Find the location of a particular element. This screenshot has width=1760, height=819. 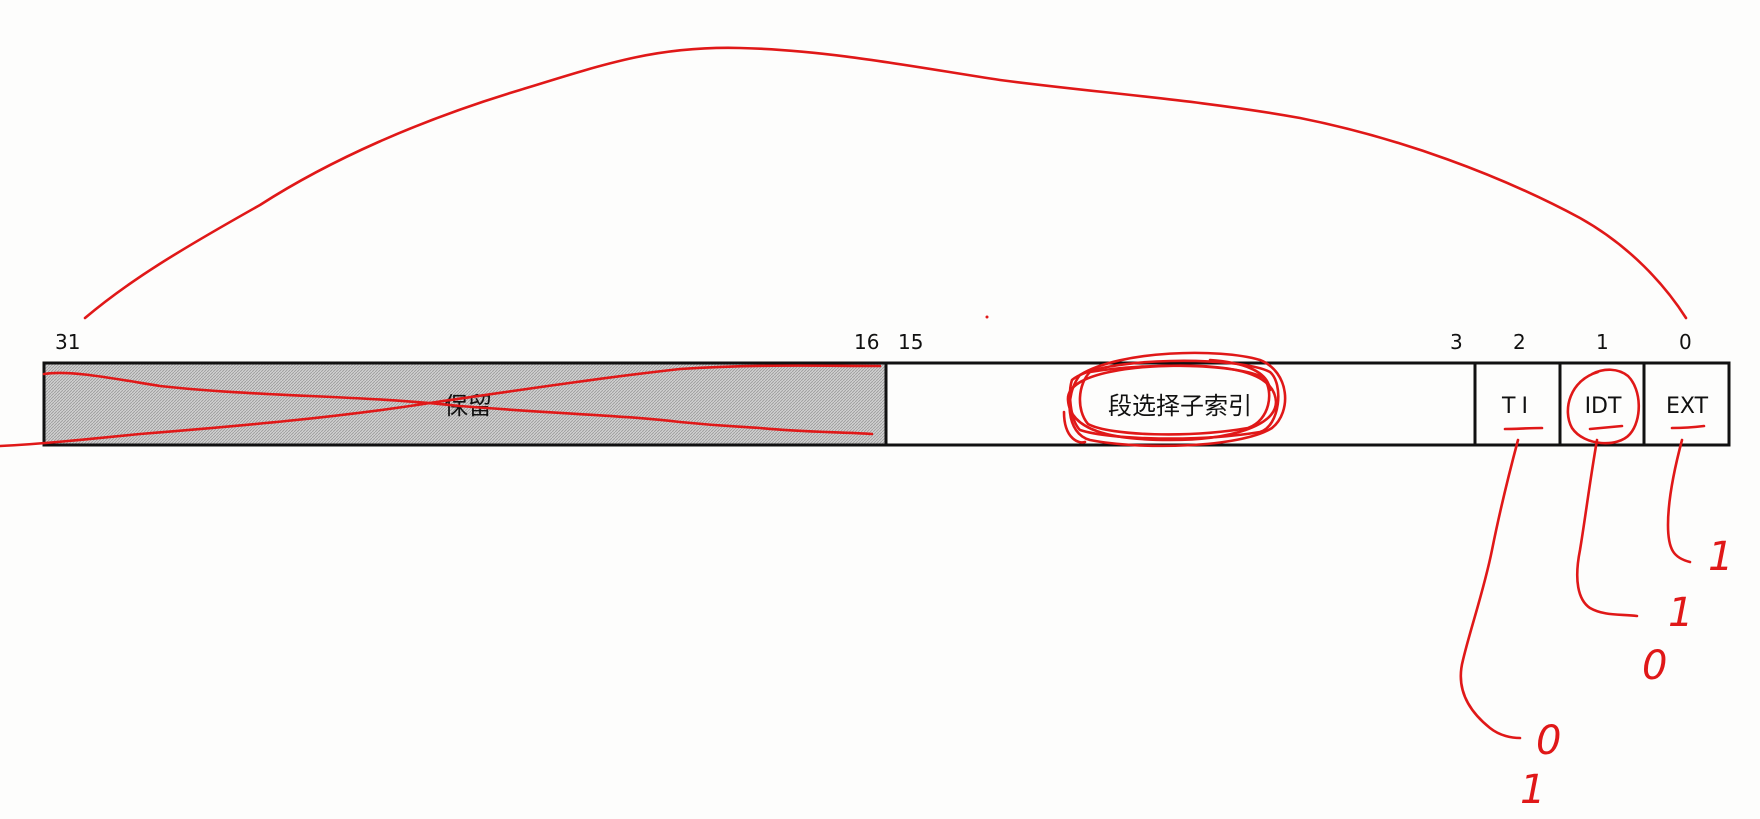

stray-ink-dot is located at coordinates (987, 317).